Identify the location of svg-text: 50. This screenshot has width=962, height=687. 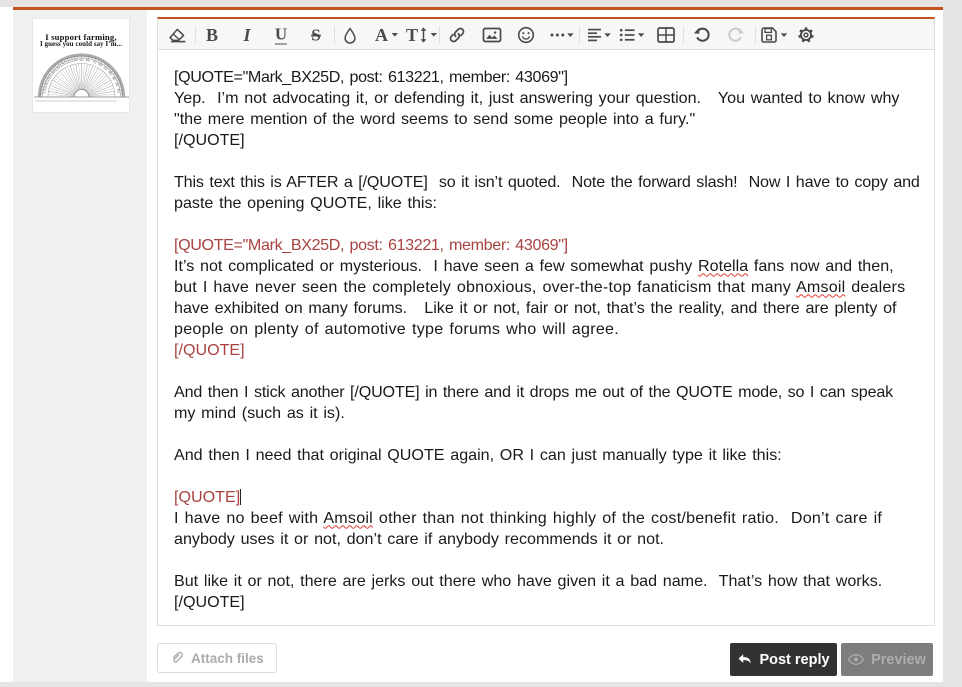
(106, 69).